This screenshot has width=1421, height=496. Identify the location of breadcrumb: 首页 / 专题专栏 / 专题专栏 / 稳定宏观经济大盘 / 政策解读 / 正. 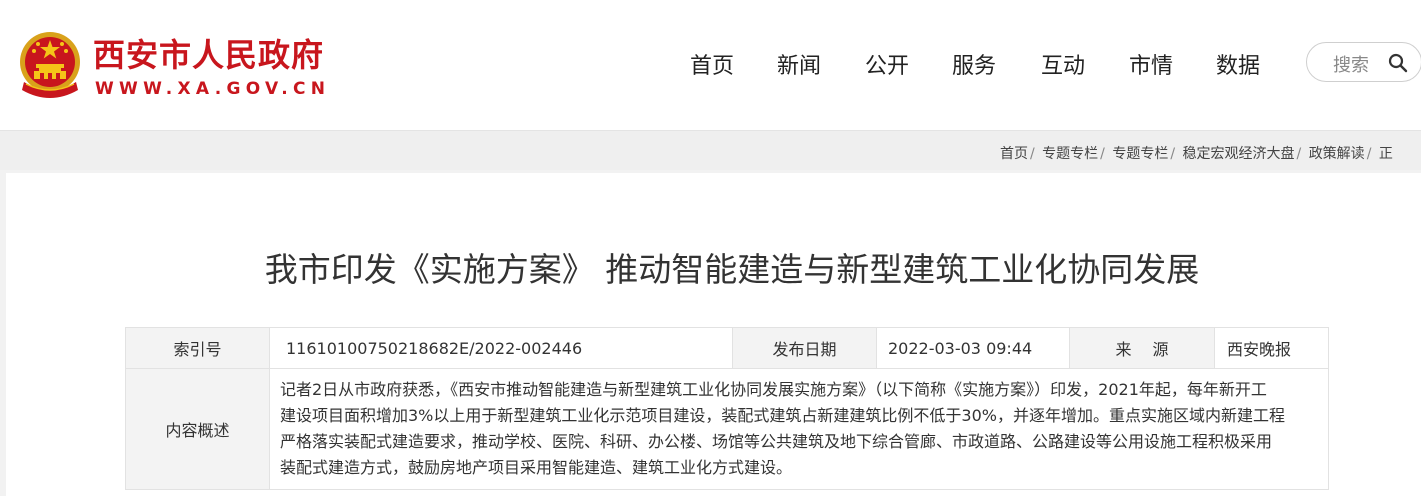
(1196, 153).